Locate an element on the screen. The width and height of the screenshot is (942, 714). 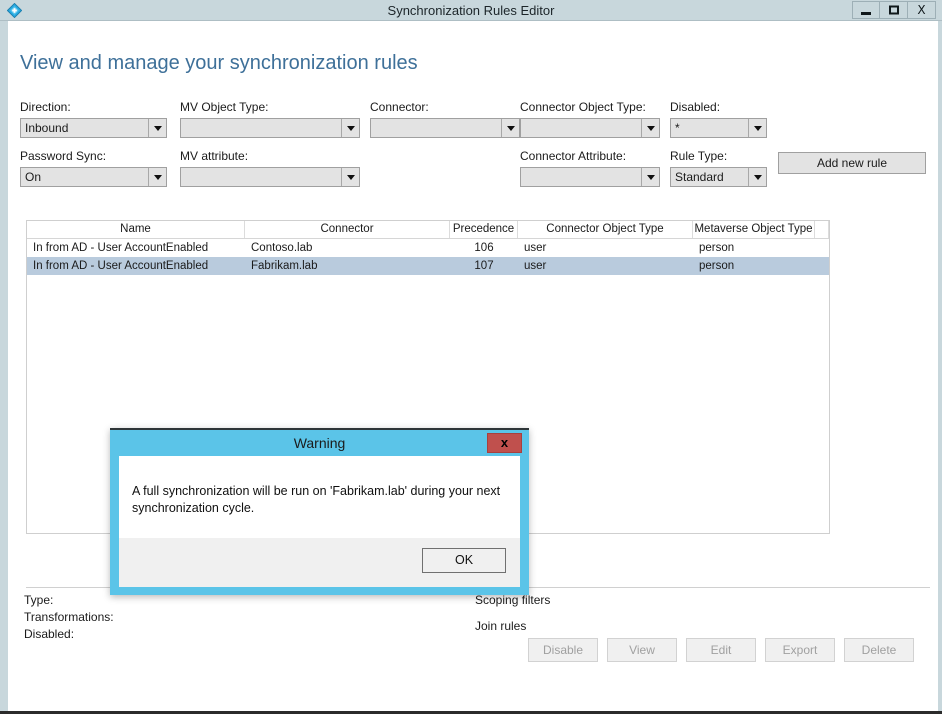
window-frame-right is located at coordinates (940, 366).